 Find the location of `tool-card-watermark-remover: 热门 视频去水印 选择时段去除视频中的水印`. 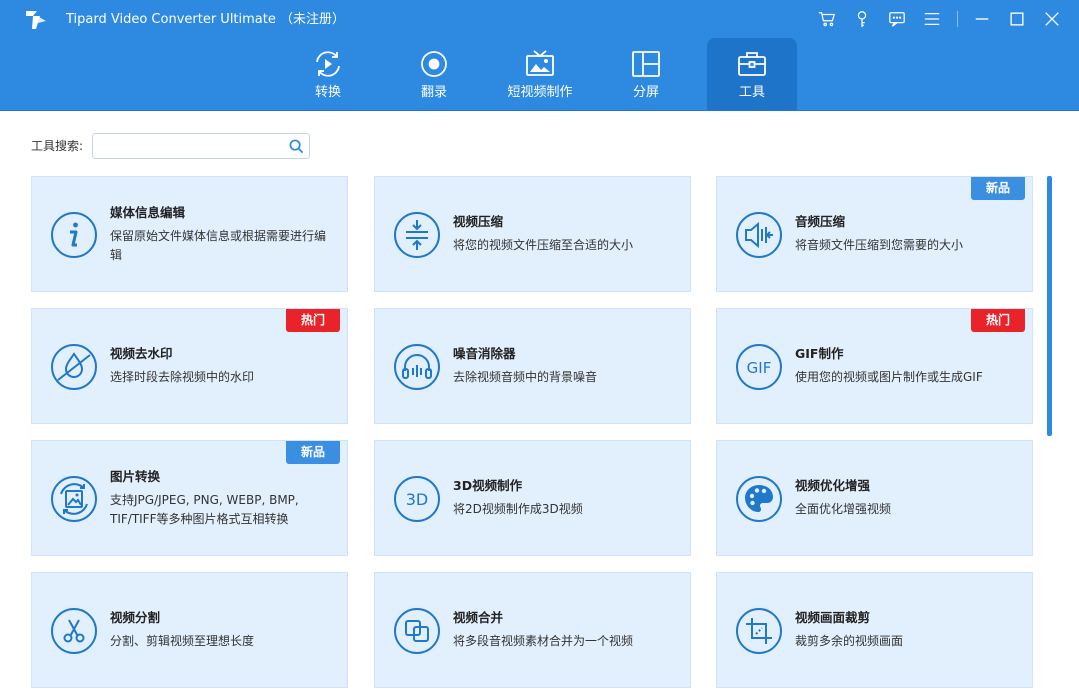

tool-card-watermark-remover: 热门 视频去水印 选择时段去除视频中的水印 is located at coordinates (189, 366).